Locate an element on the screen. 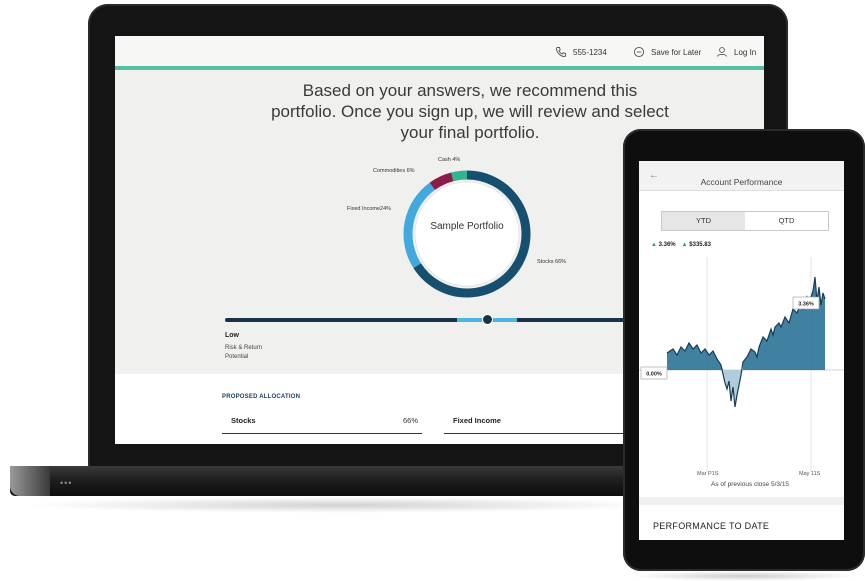 The width and height of the screenshot is (865, 581). performance-area-chart: 0.00% 3.36% is located at coordinates (741, 364).